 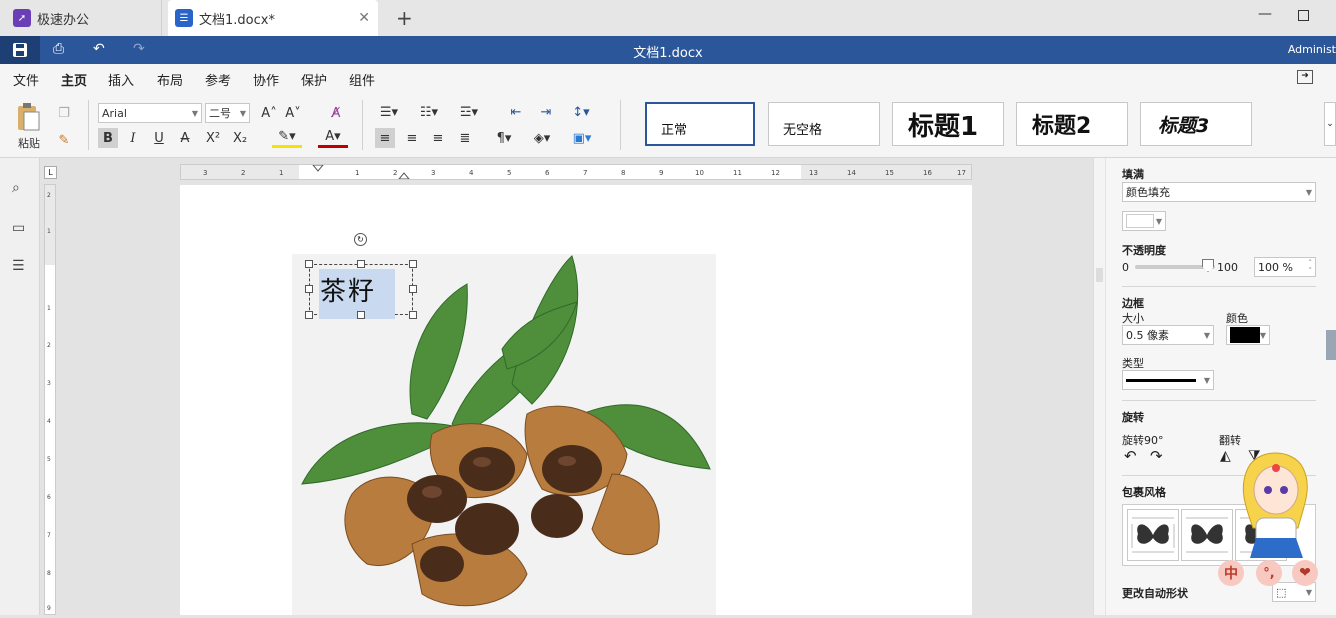 I want to click on numbered-list-icon: ☷▾, so click(x=429, y=112).